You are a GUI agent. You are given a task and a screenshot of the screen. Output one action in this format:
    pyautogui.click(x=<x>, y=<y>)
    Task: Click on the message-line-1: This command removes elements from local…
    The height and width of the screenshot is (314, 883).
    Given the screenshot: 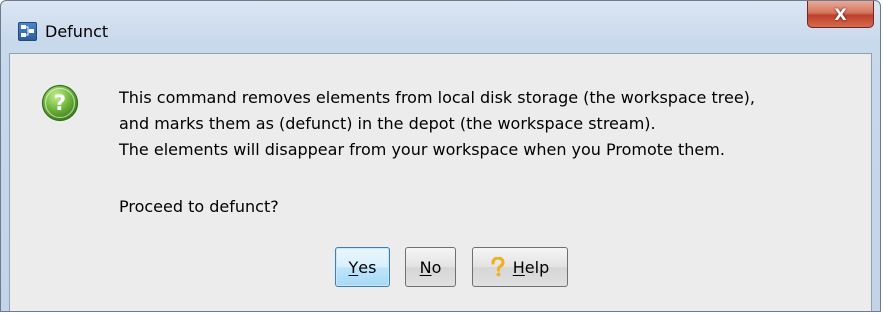 What is the action you would take?
    pyautogui.click(x=437, y=97)
    